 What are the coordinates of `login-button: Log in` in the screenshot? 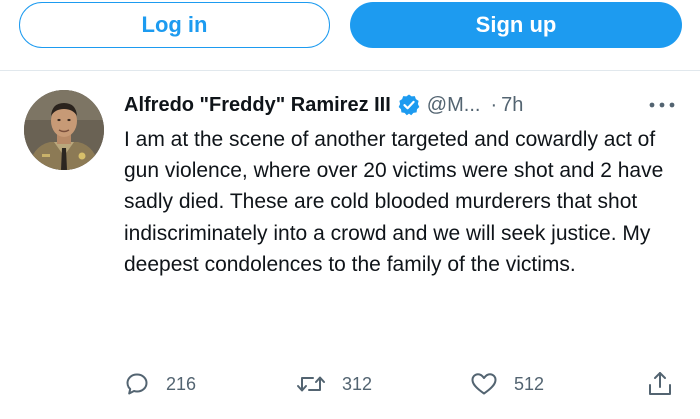 It's located at (174, 25).